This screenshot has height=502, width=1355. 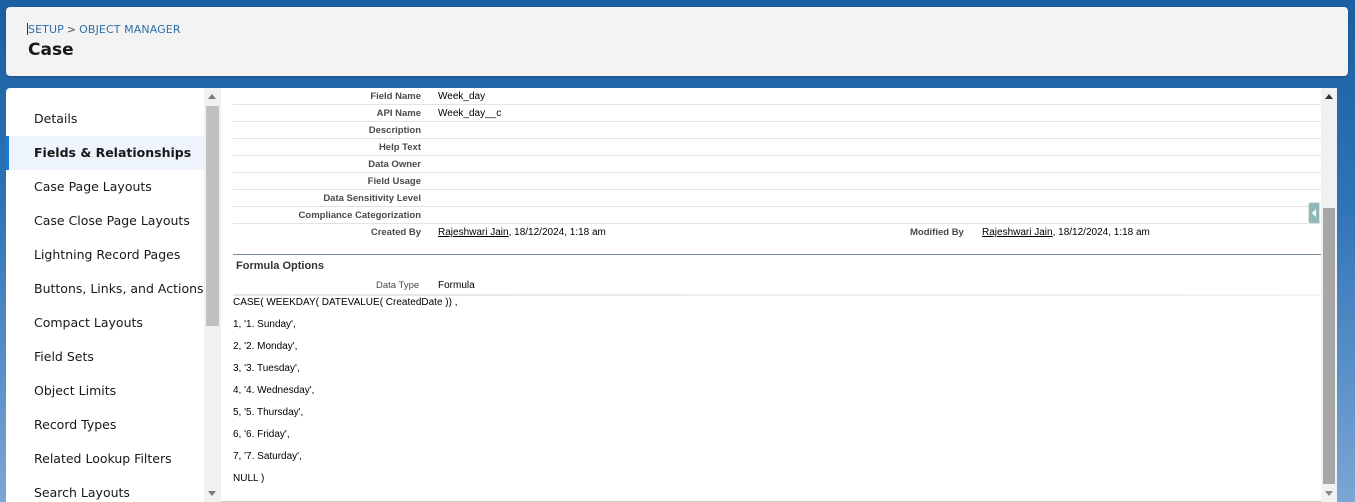 I want to click on created-by-value: Rajeshwari Jain, 18/12/2024, 1:18 am, so click(x=522, y=232).